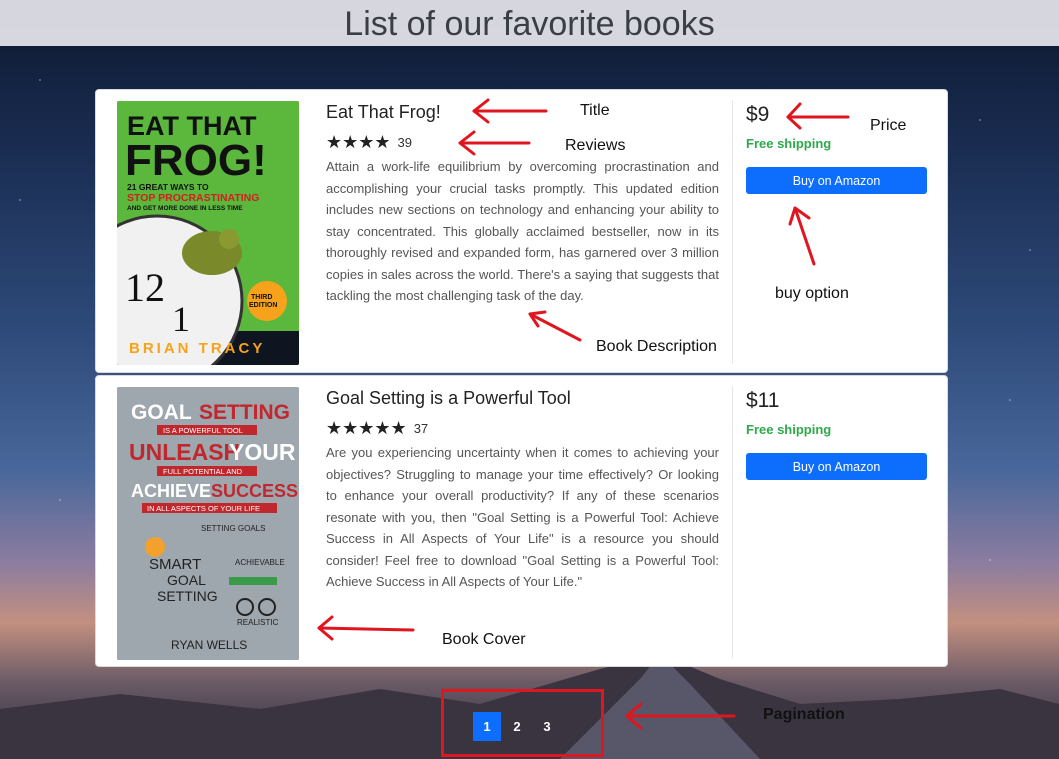  Describe the element at coordinates (254, 491) in the screenshot. I see `svg-text: SUCCESS` at that location.